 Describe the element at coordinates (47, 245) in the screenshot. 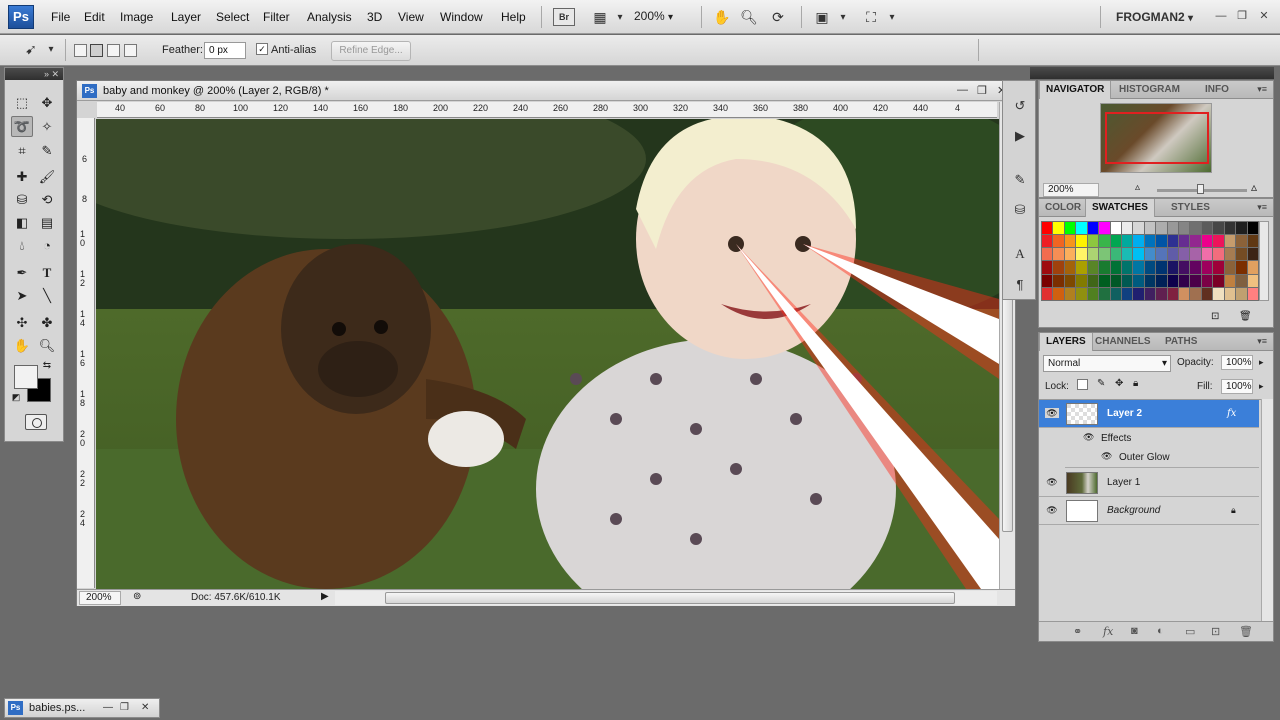

I see `dodge-tool-icon: ◔` at that location.